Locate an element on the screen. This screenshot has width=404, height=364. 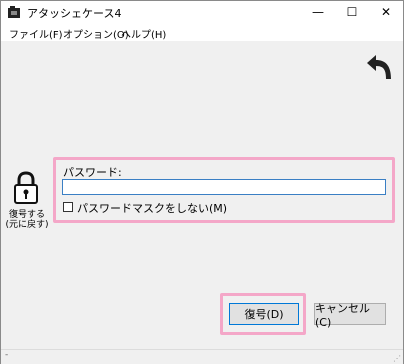
minimize-button: — is located at coordinates (318, 12).